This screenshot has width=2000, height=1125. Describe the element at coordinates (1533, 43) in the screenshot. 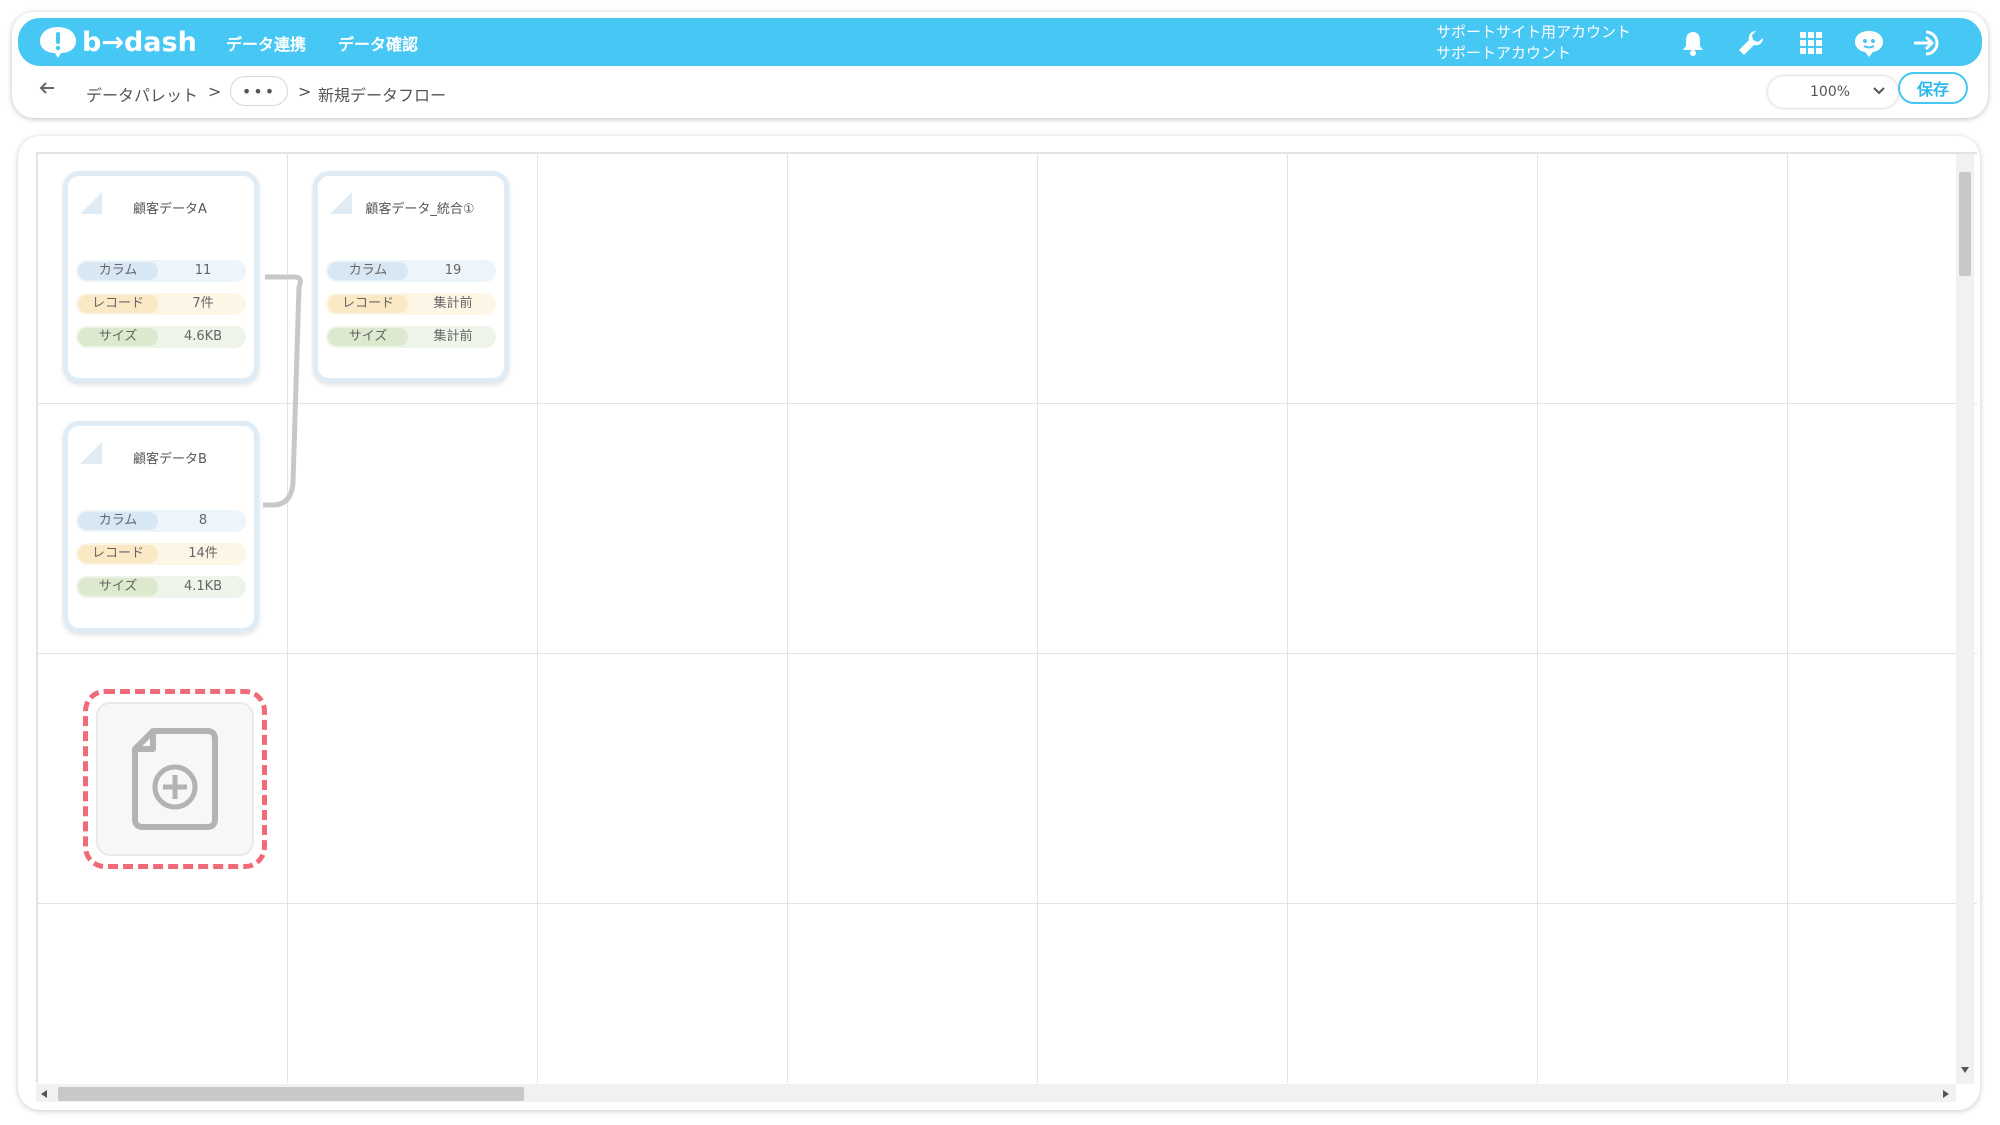

I see `account-info: サポートサイト用アカウント サポートアカウント` at that location.